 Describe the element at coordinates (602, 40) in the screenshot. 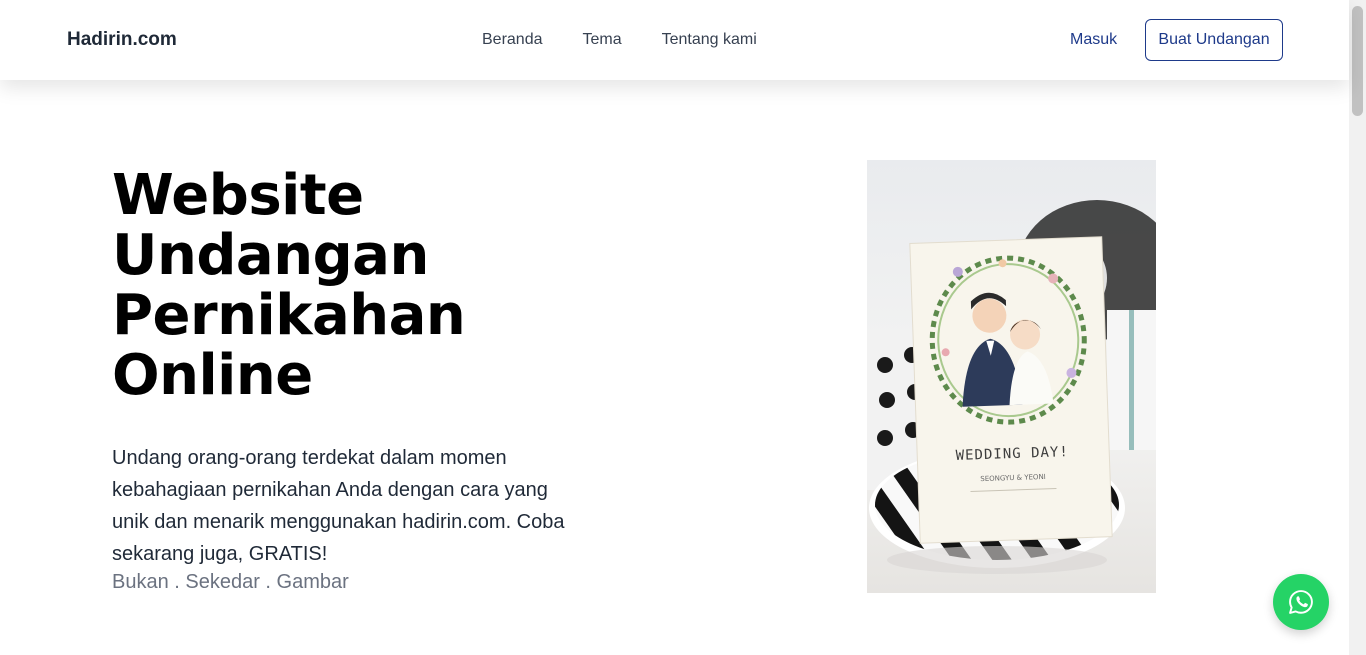

I see `nav-tema: Tema` at that location.